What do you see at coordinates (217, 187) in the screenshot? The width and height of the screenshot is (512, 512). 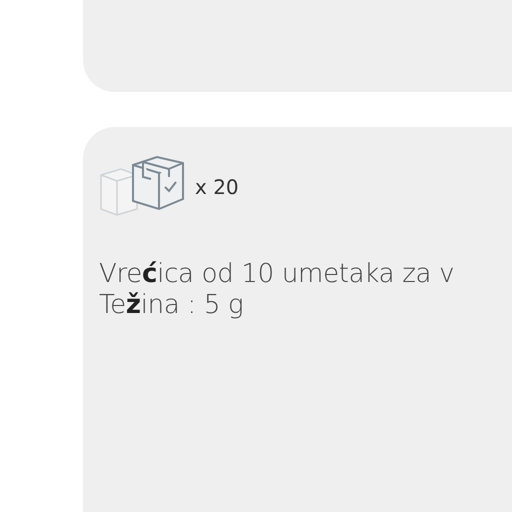 I see `quantity-text: x 20` at bounding box center [217, 187].